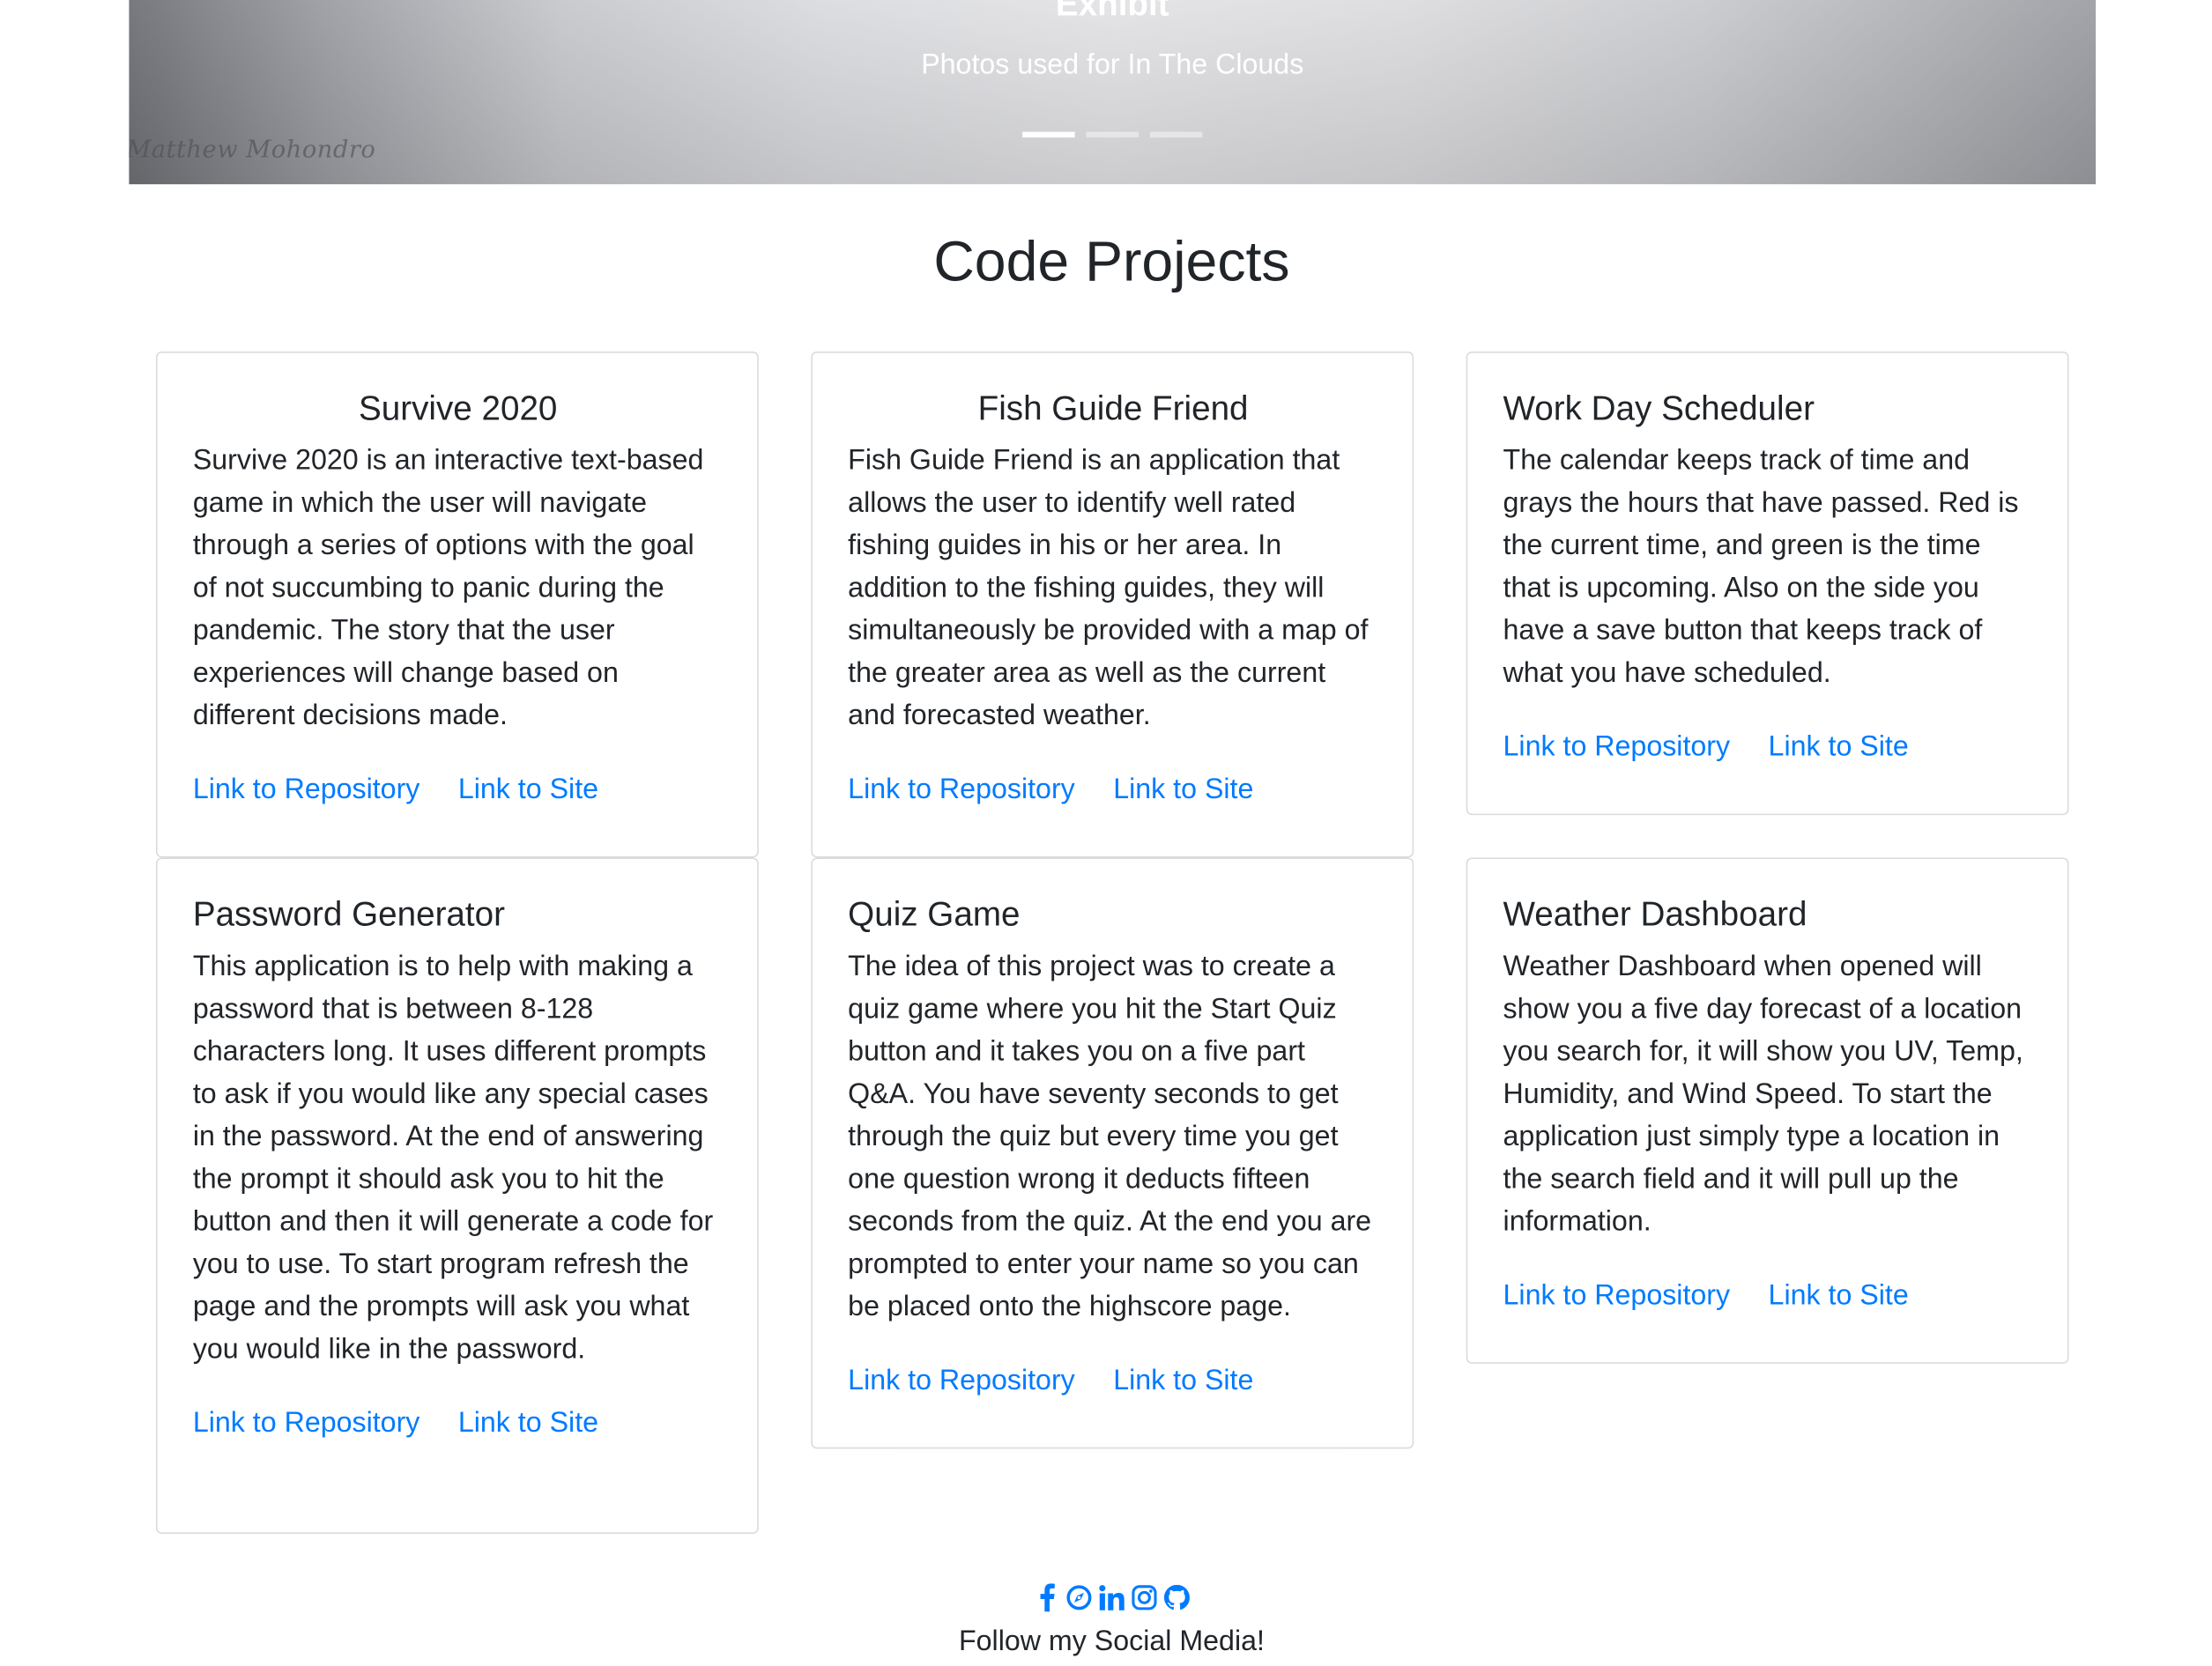 The height and width of the screenshot is (1666, 2212). What do you see at coordinates (1112, 65) in the screenshot?
I see `carousel-caption-subtitle: Photos used for In The Clouds` at bounding box center [1112, 65].